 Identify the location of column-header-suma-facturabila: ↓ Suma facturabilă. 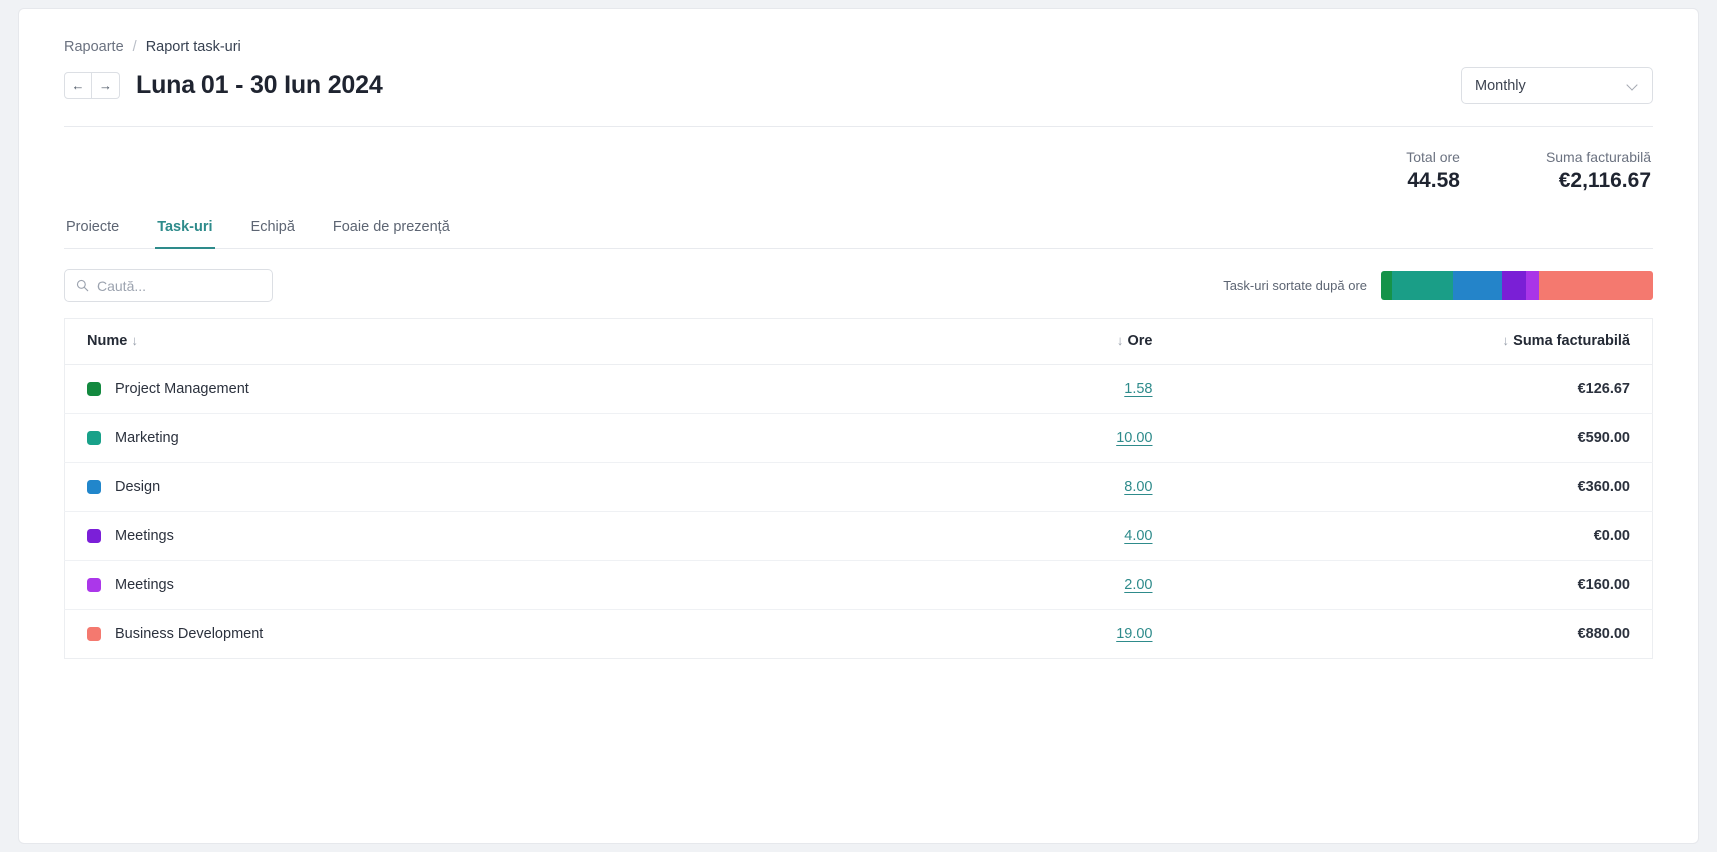
(1402, 341).